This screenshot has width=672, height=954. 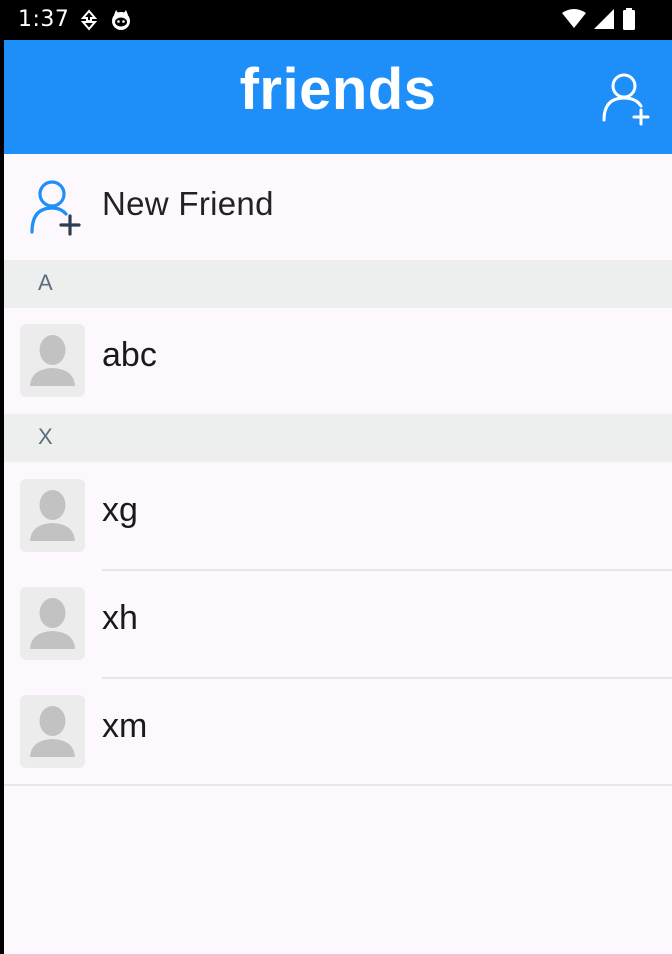 I want to click on contact-row-xh: xh, so click(x=338, y=624).